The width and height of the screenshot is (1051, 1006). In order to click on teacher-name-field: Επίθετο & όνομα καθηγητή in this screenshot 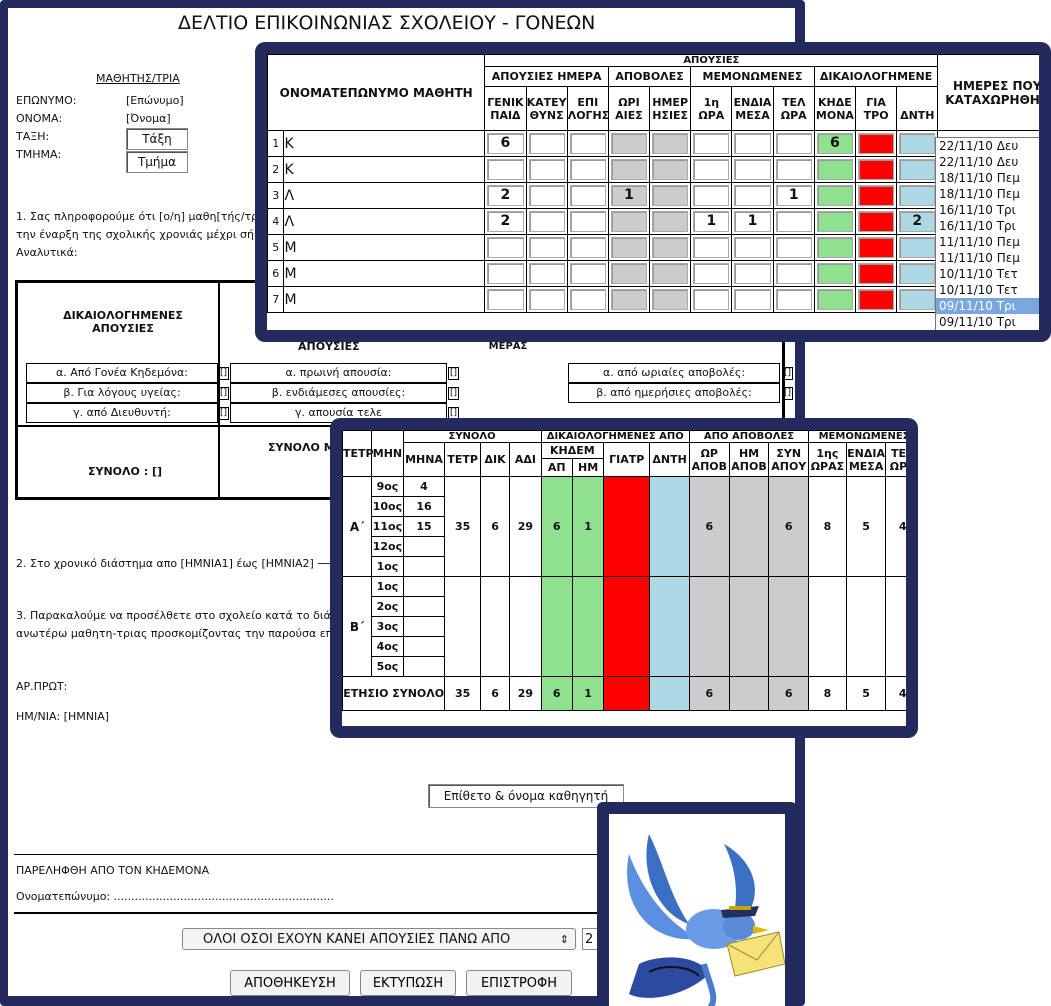, I will do `click(526, 796)`.